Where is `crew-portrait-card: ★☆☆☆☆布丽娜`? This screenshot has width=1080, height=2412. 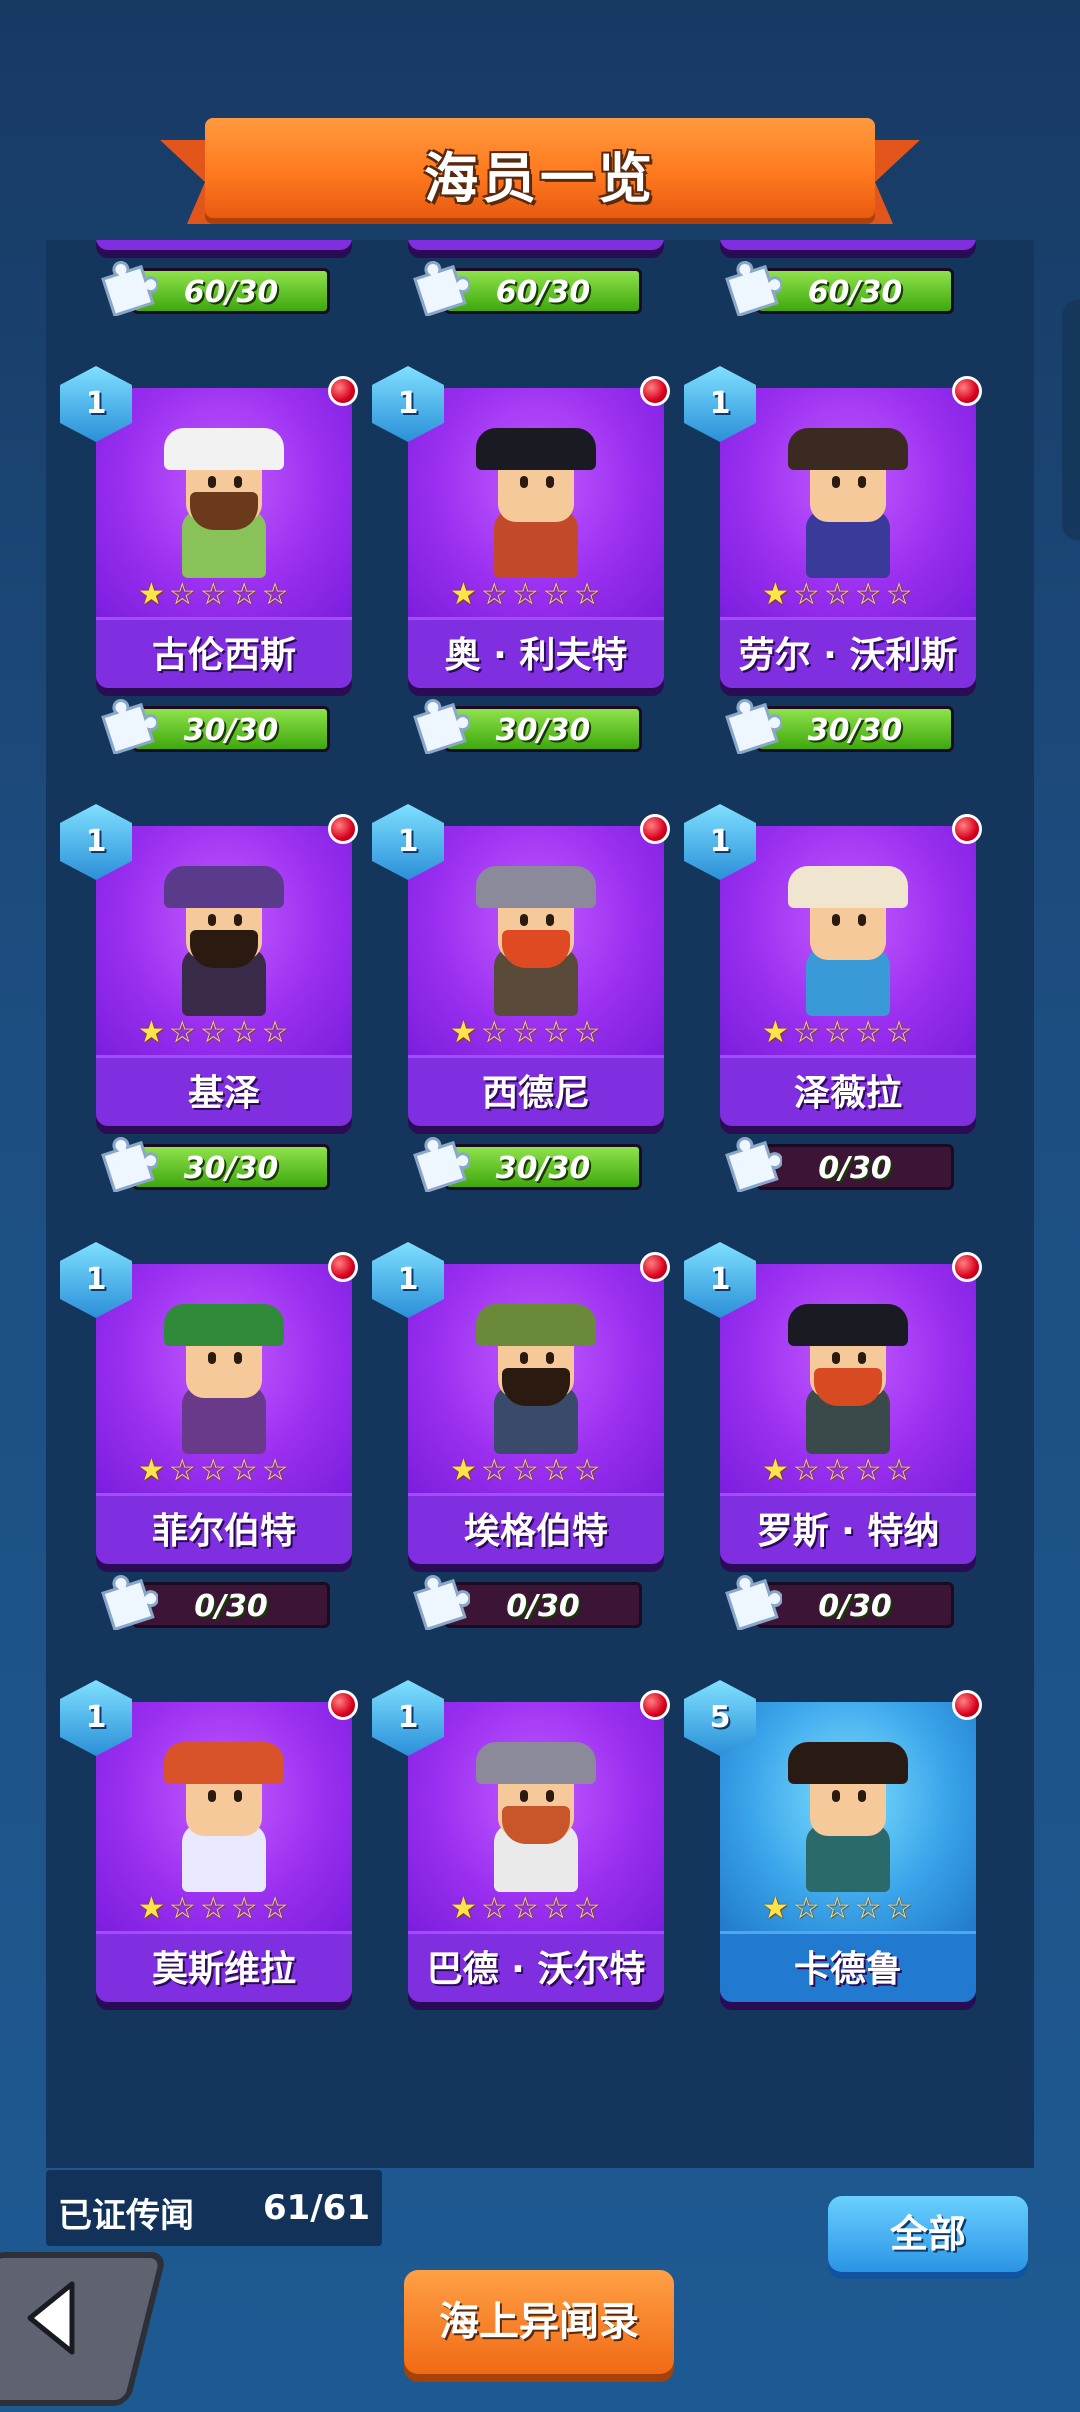
crew-portrait-card: ★☆☆☆☆布丽娜 is located at coordinates (224, 245).